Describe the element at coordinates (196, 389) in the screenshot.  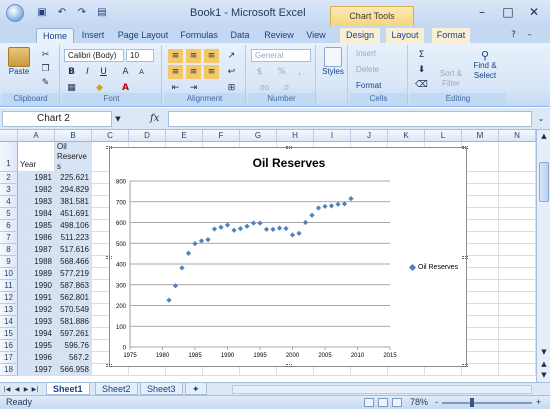
I see `insert-sheet-icon: ✦` at that location.